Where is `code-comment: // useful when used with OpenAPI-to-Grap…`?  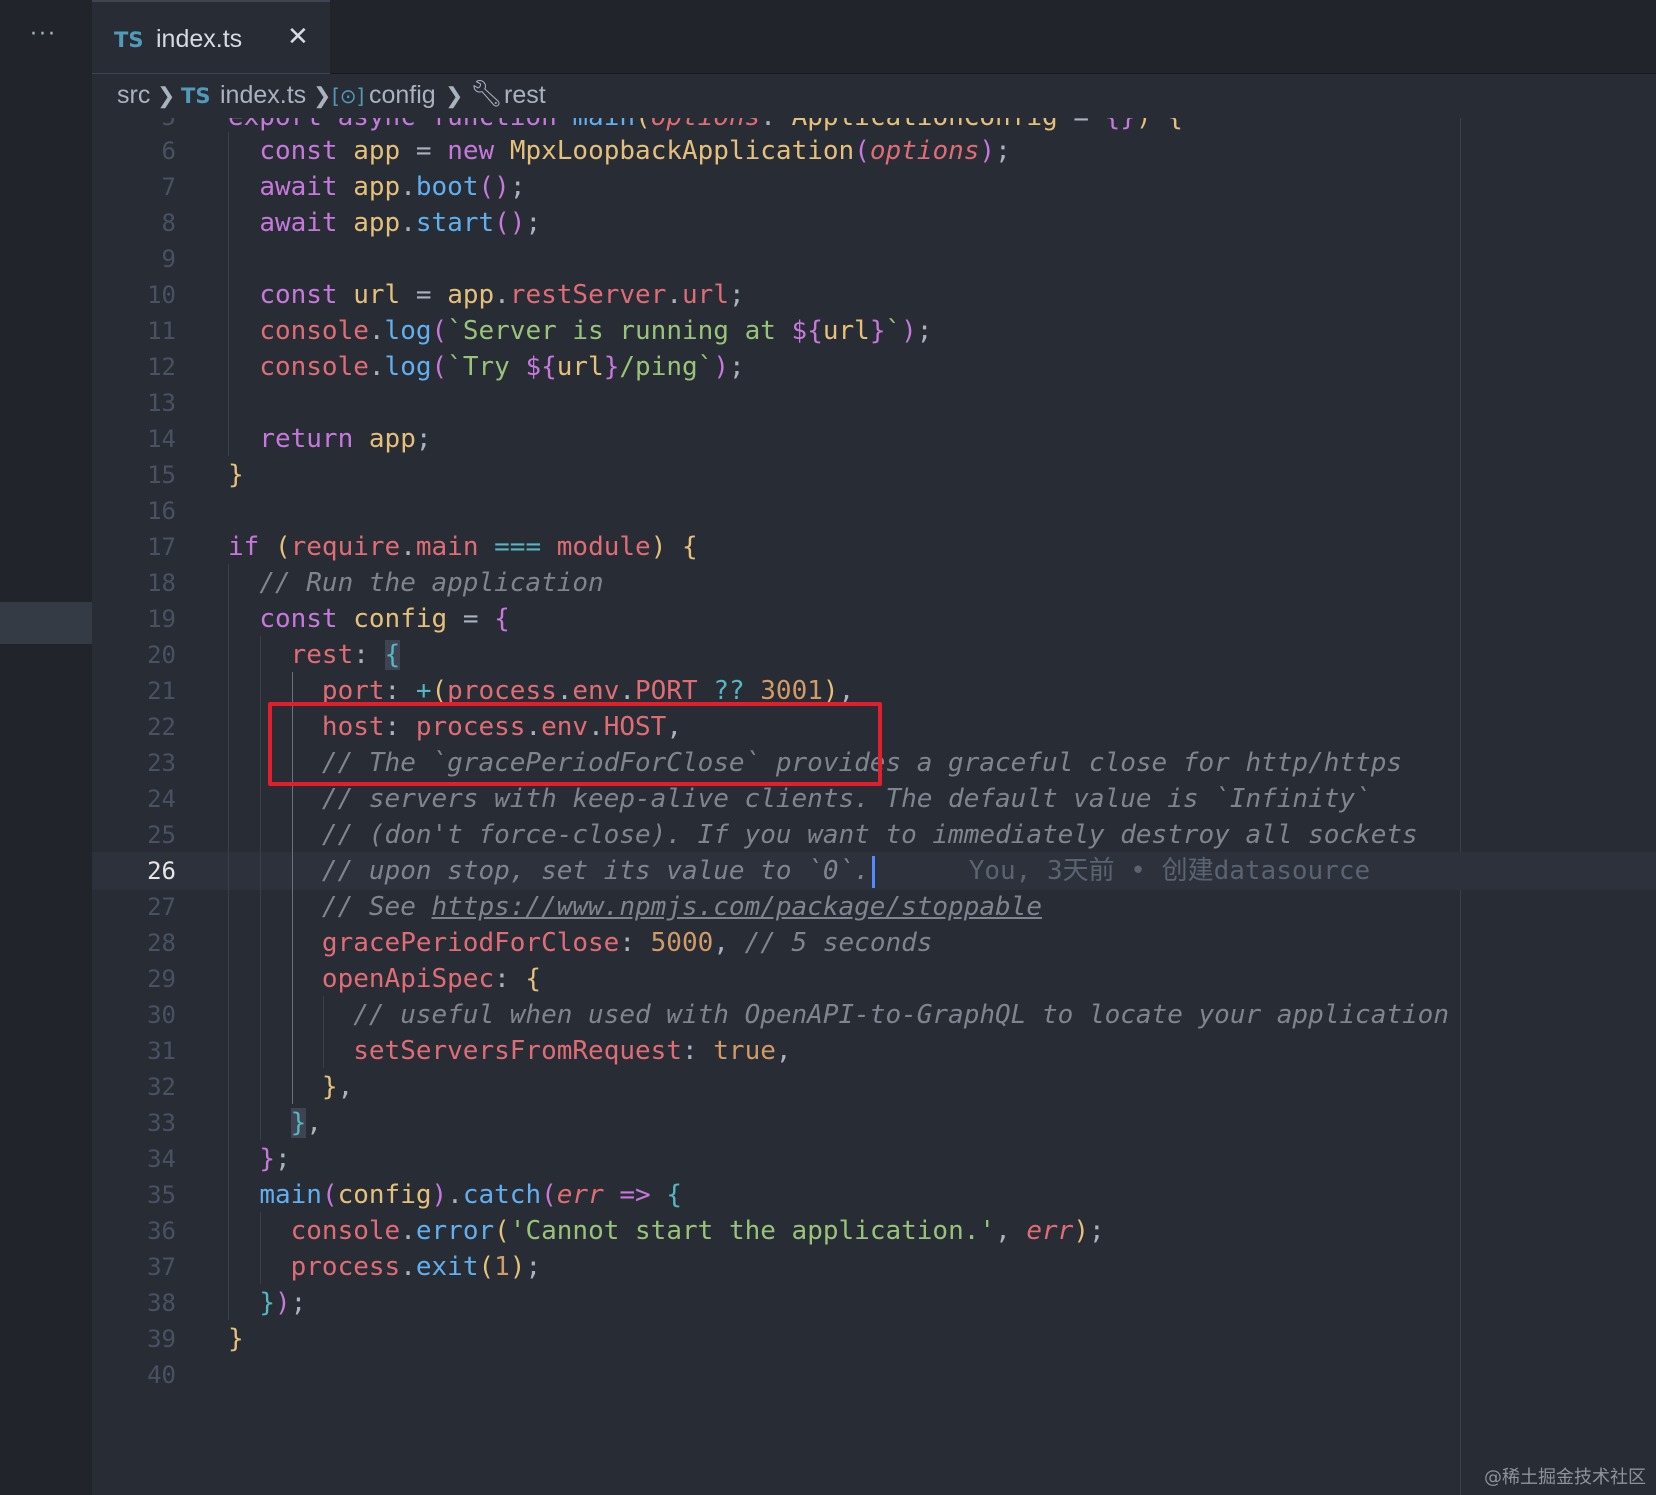
code-comment: // useful when used with OpenAPI-to-Grap… is located at coordinates (901, 1015).